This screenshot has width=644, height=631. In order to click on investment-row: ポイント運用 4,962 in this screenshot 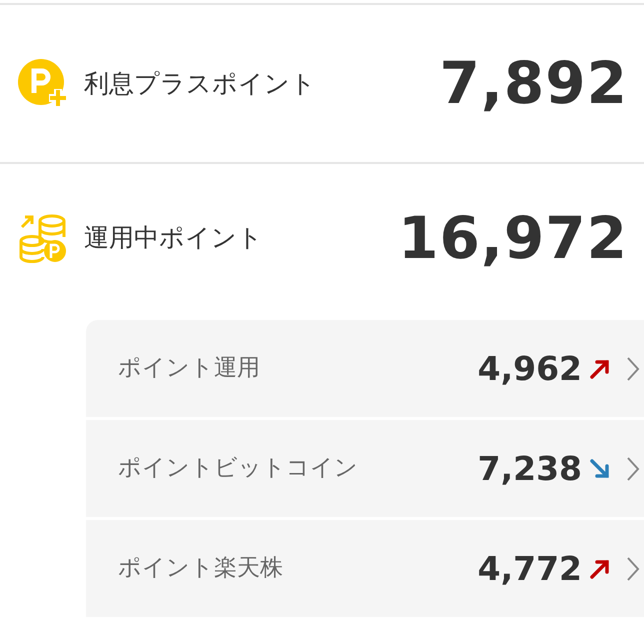, I will do `click(365, 370)`.